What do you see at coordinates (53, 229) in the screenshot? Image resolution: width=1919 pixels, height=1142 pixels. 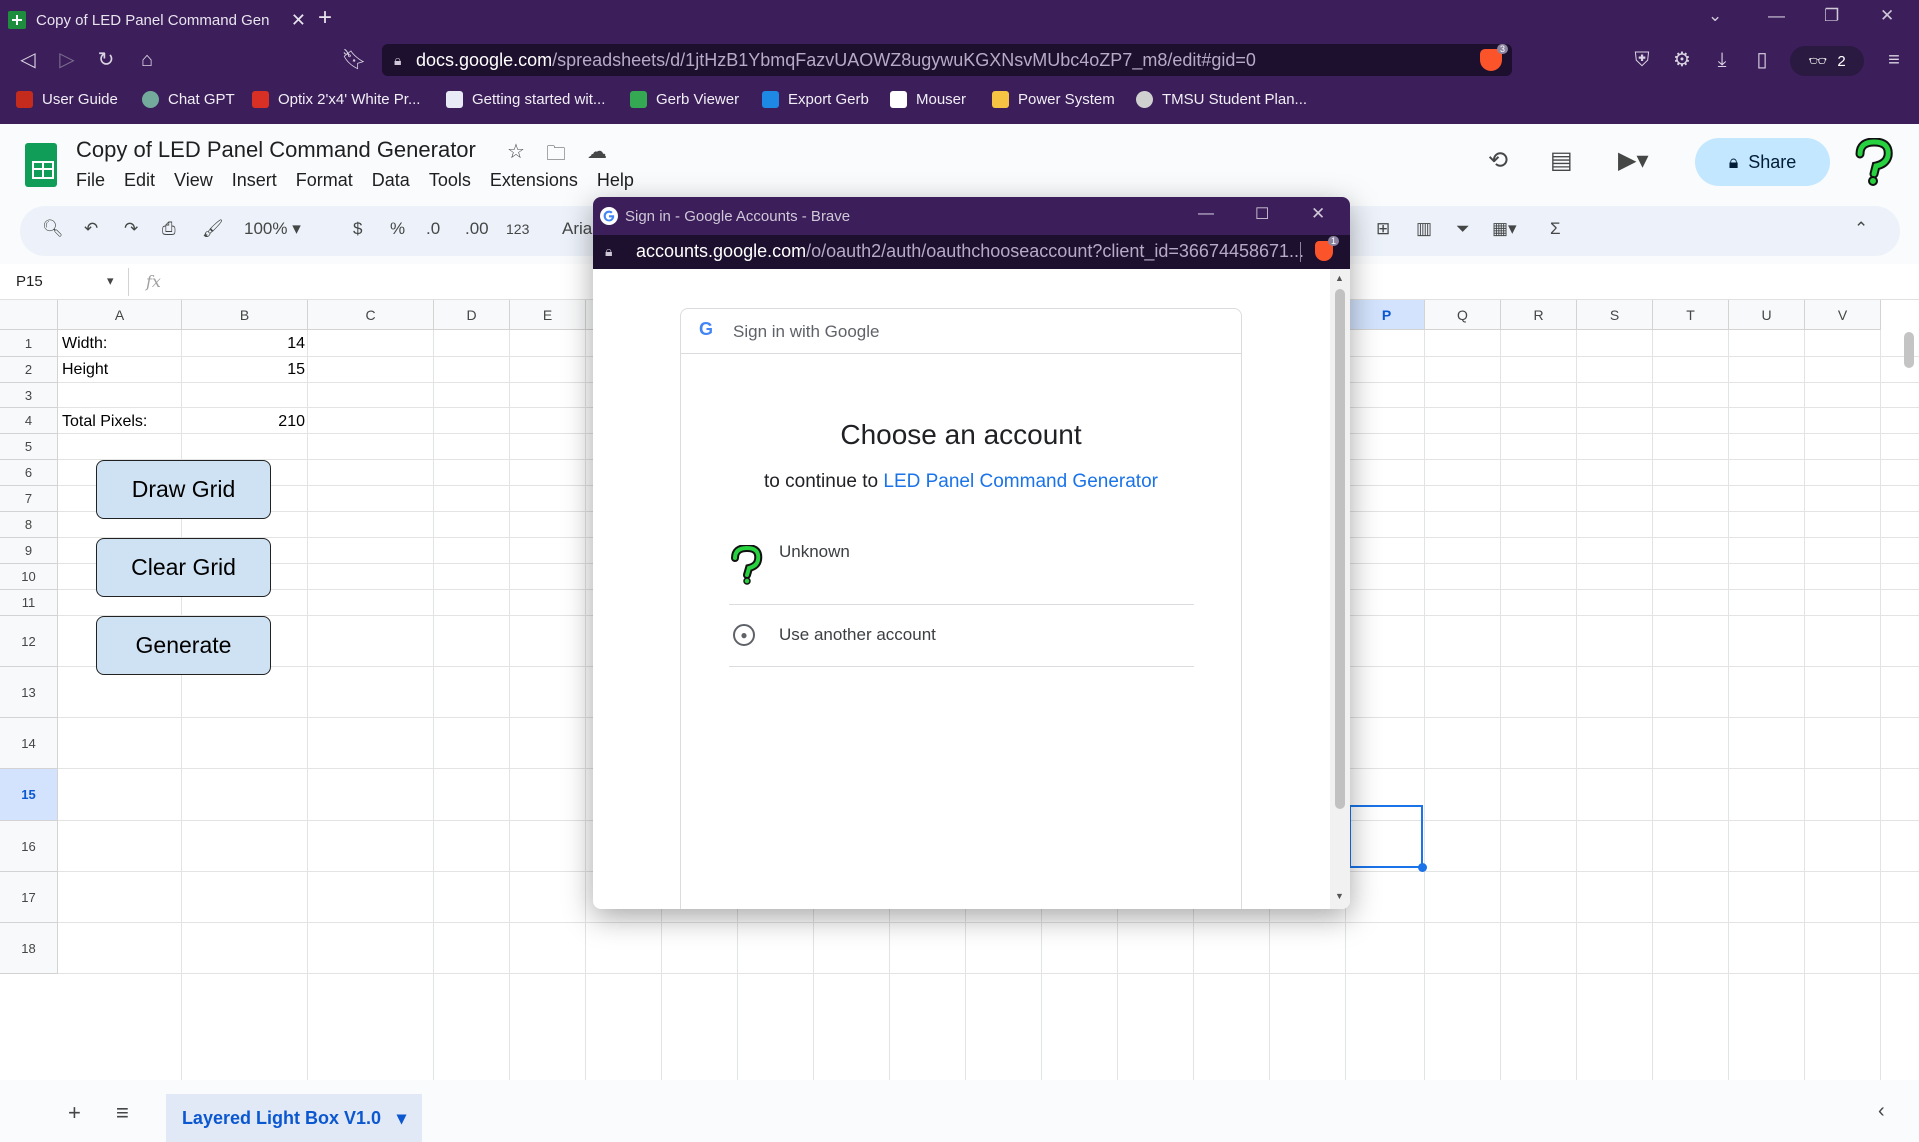 I see `search-menus-icon: 🔍︎` at bounding box center [53, 229].